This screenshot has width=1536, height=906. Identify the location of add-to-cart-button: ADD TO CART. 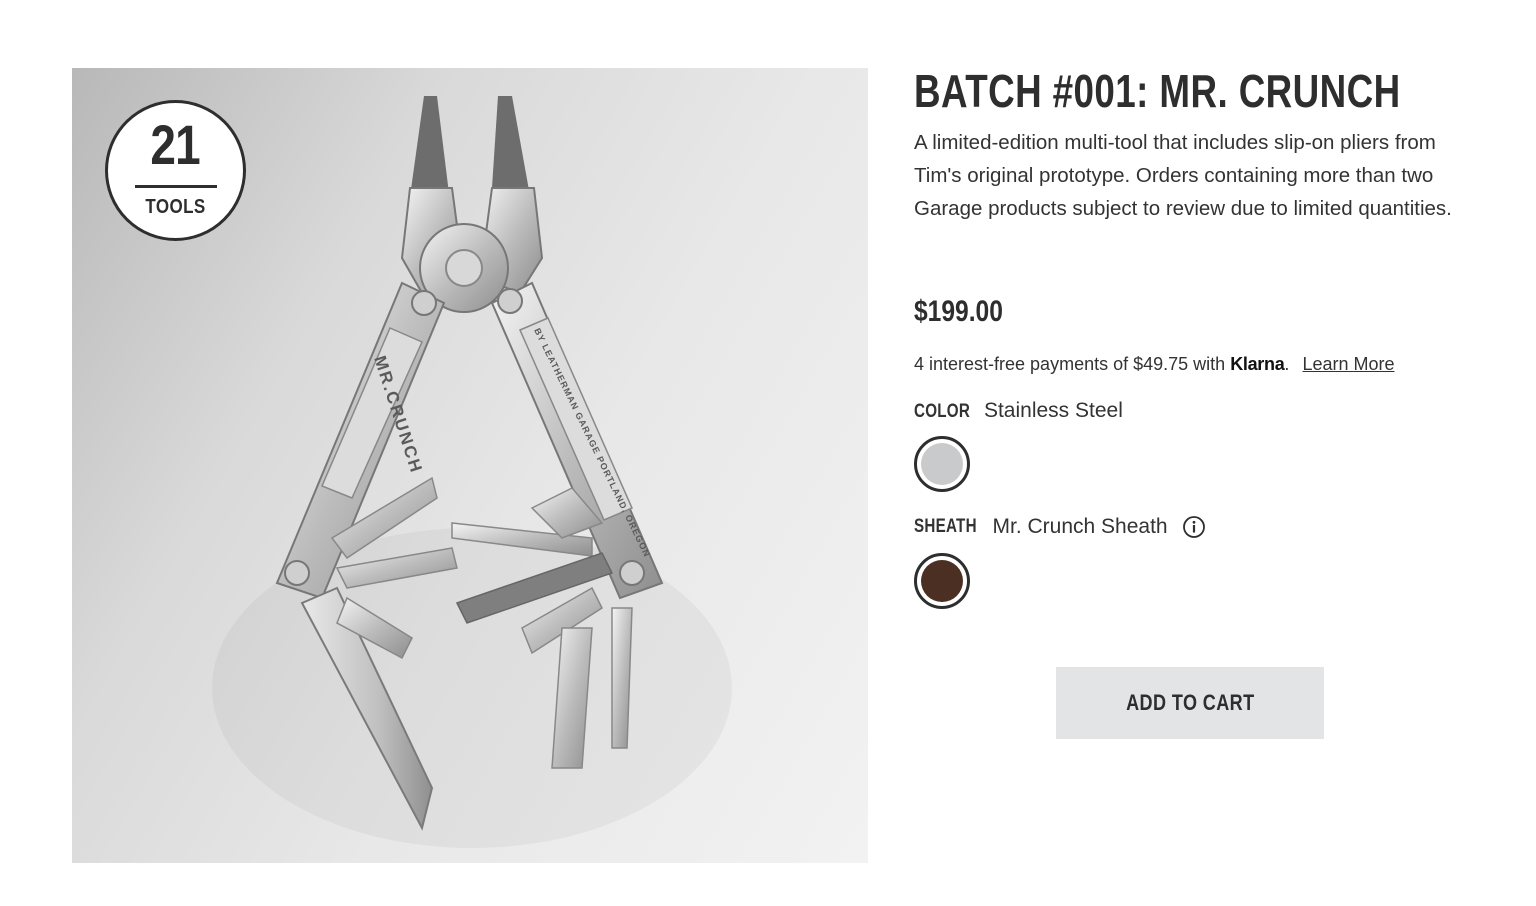
(1190, 703).